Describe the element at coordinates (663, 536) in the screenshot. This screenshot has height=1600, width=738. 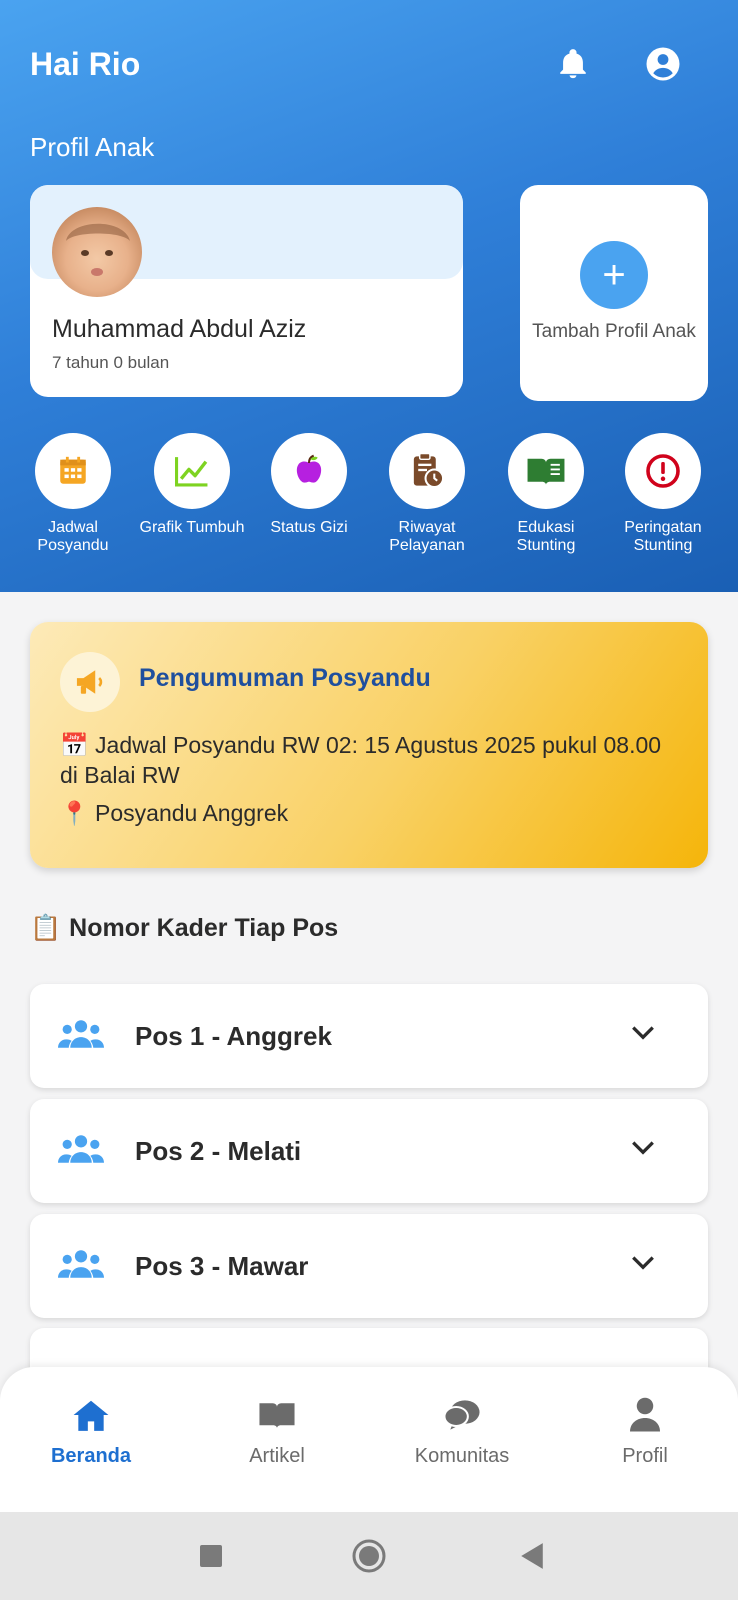
I see `menu-label: Peringatan Stunting` at that location.